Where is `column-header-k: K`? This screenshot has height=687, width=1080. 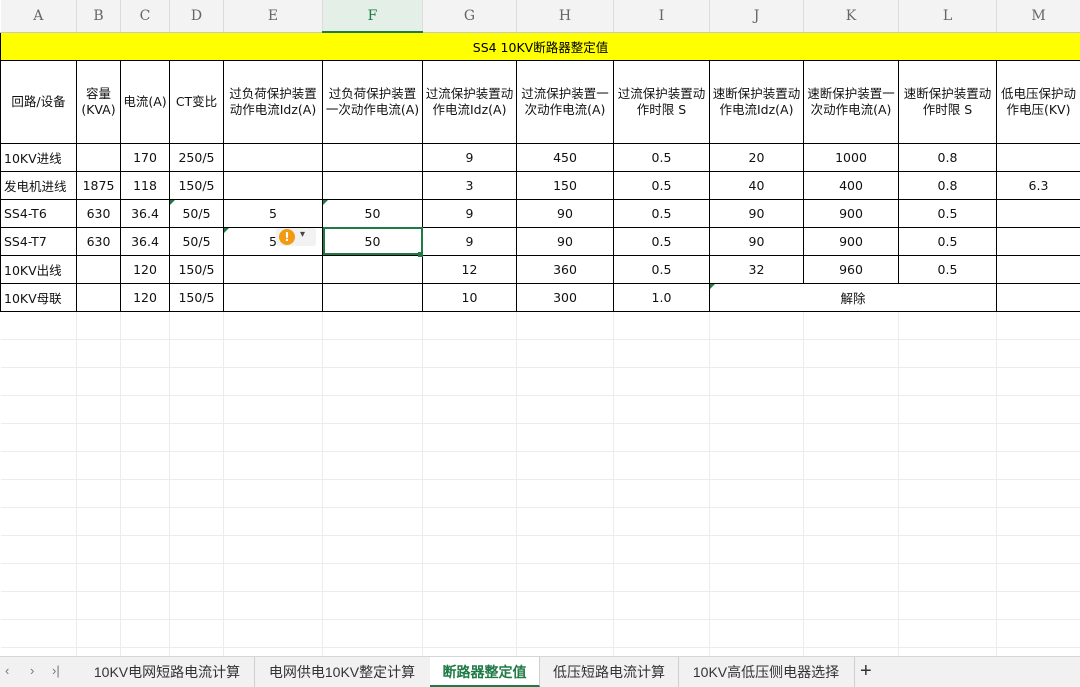 column-header-k: K is located at coordinates (851, 16).